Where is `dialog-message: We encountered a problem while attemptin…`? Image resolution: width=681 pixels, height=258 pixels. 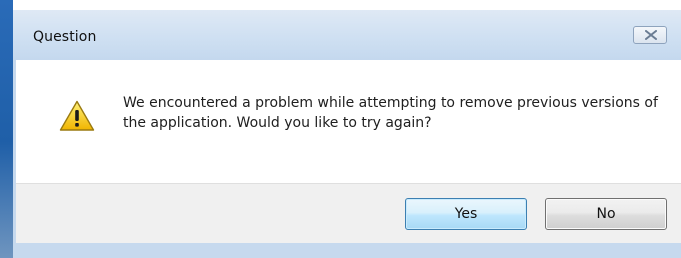
dialog-message: We encountered a problem while attemptin… is located at coordinates (390, 113).